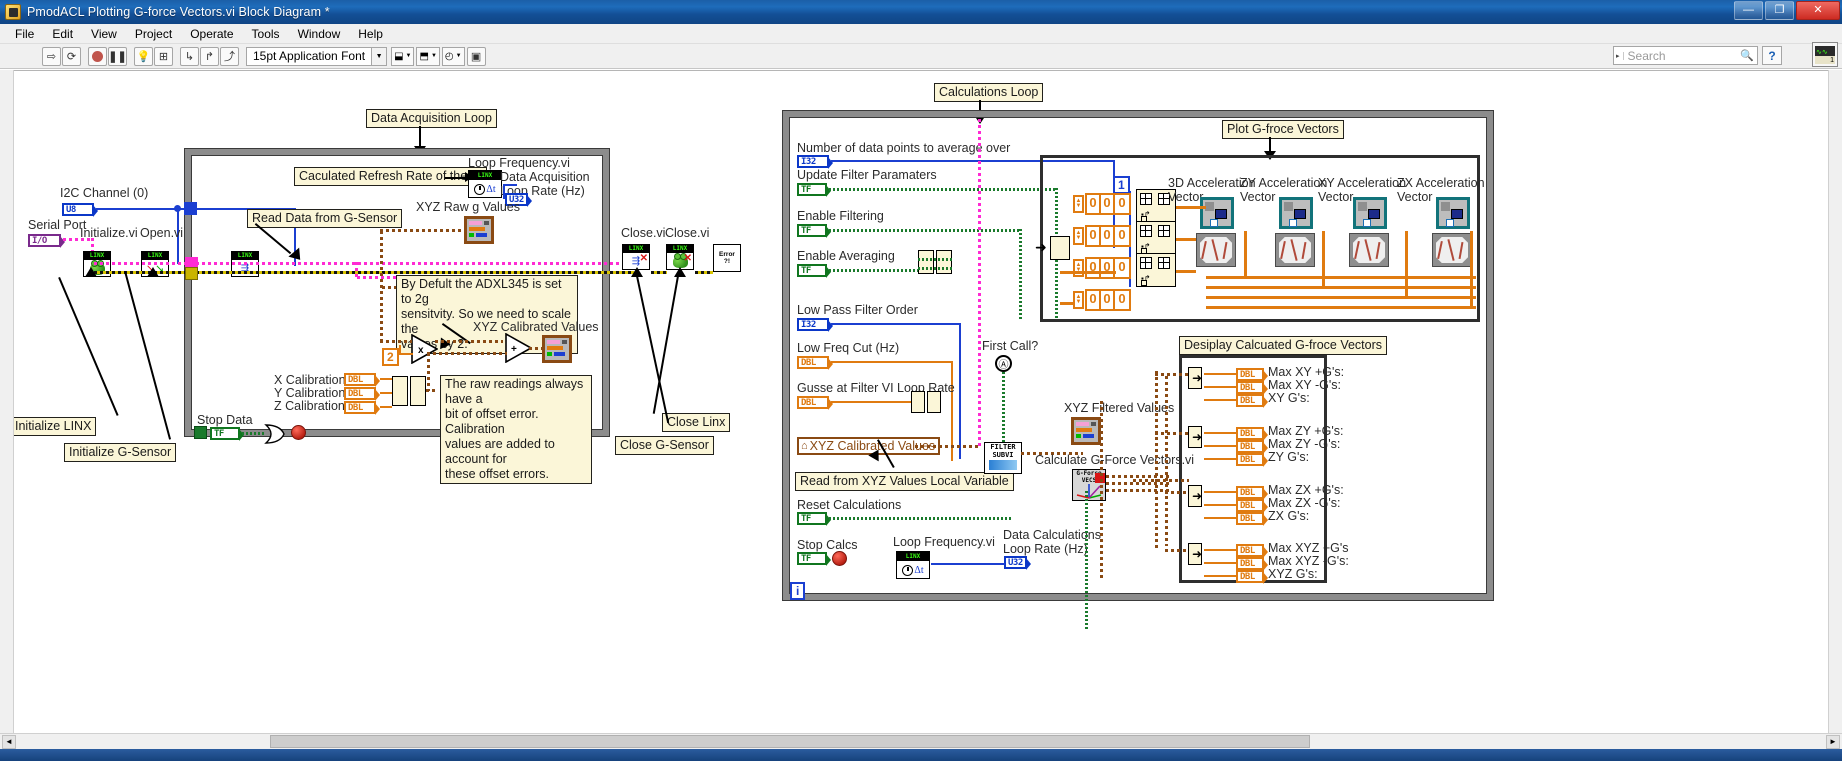 Image resolution: width=1842 pixels, height=761 pixels. Describe the element at coordinates (7, 401) in the screenshot. I see `left-scrollbar` at that location.